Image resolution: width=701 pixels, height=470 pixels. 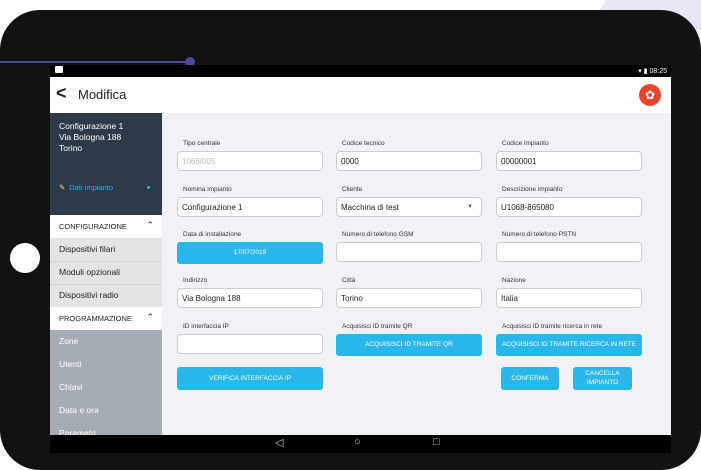 I want to click on pencil-icon: ✎, so click(x=62, y=187).